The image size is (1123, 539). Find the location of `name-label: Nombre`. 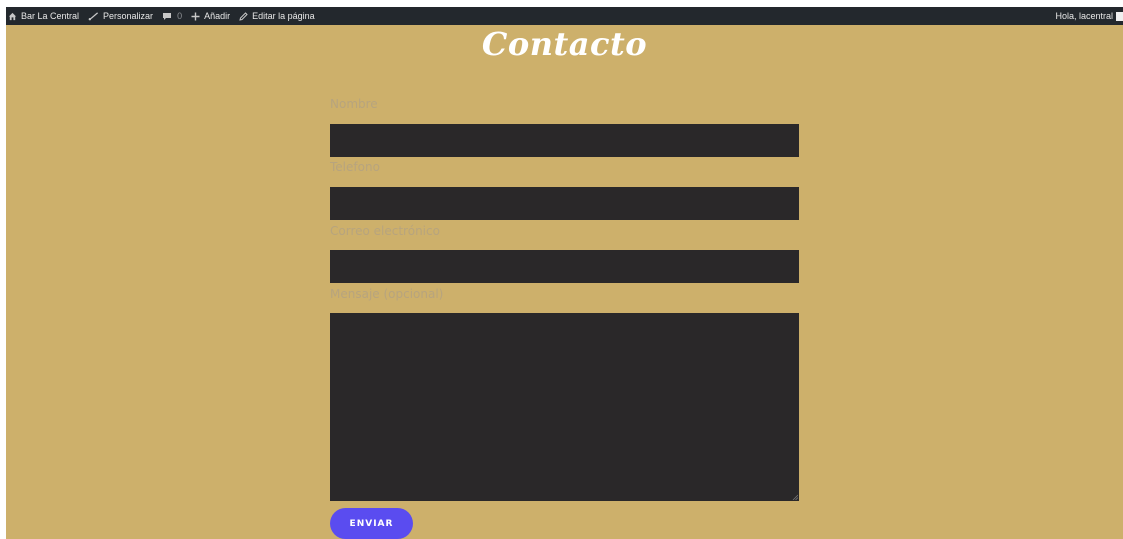

name-label: Nombre is located at coordinates (354, 104).